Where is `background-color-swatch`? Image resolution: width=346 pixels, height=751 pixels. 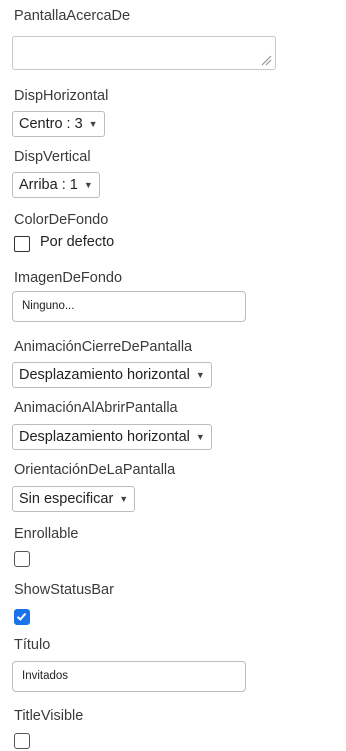
background-color-swatch is located at coordinates (22, 244).